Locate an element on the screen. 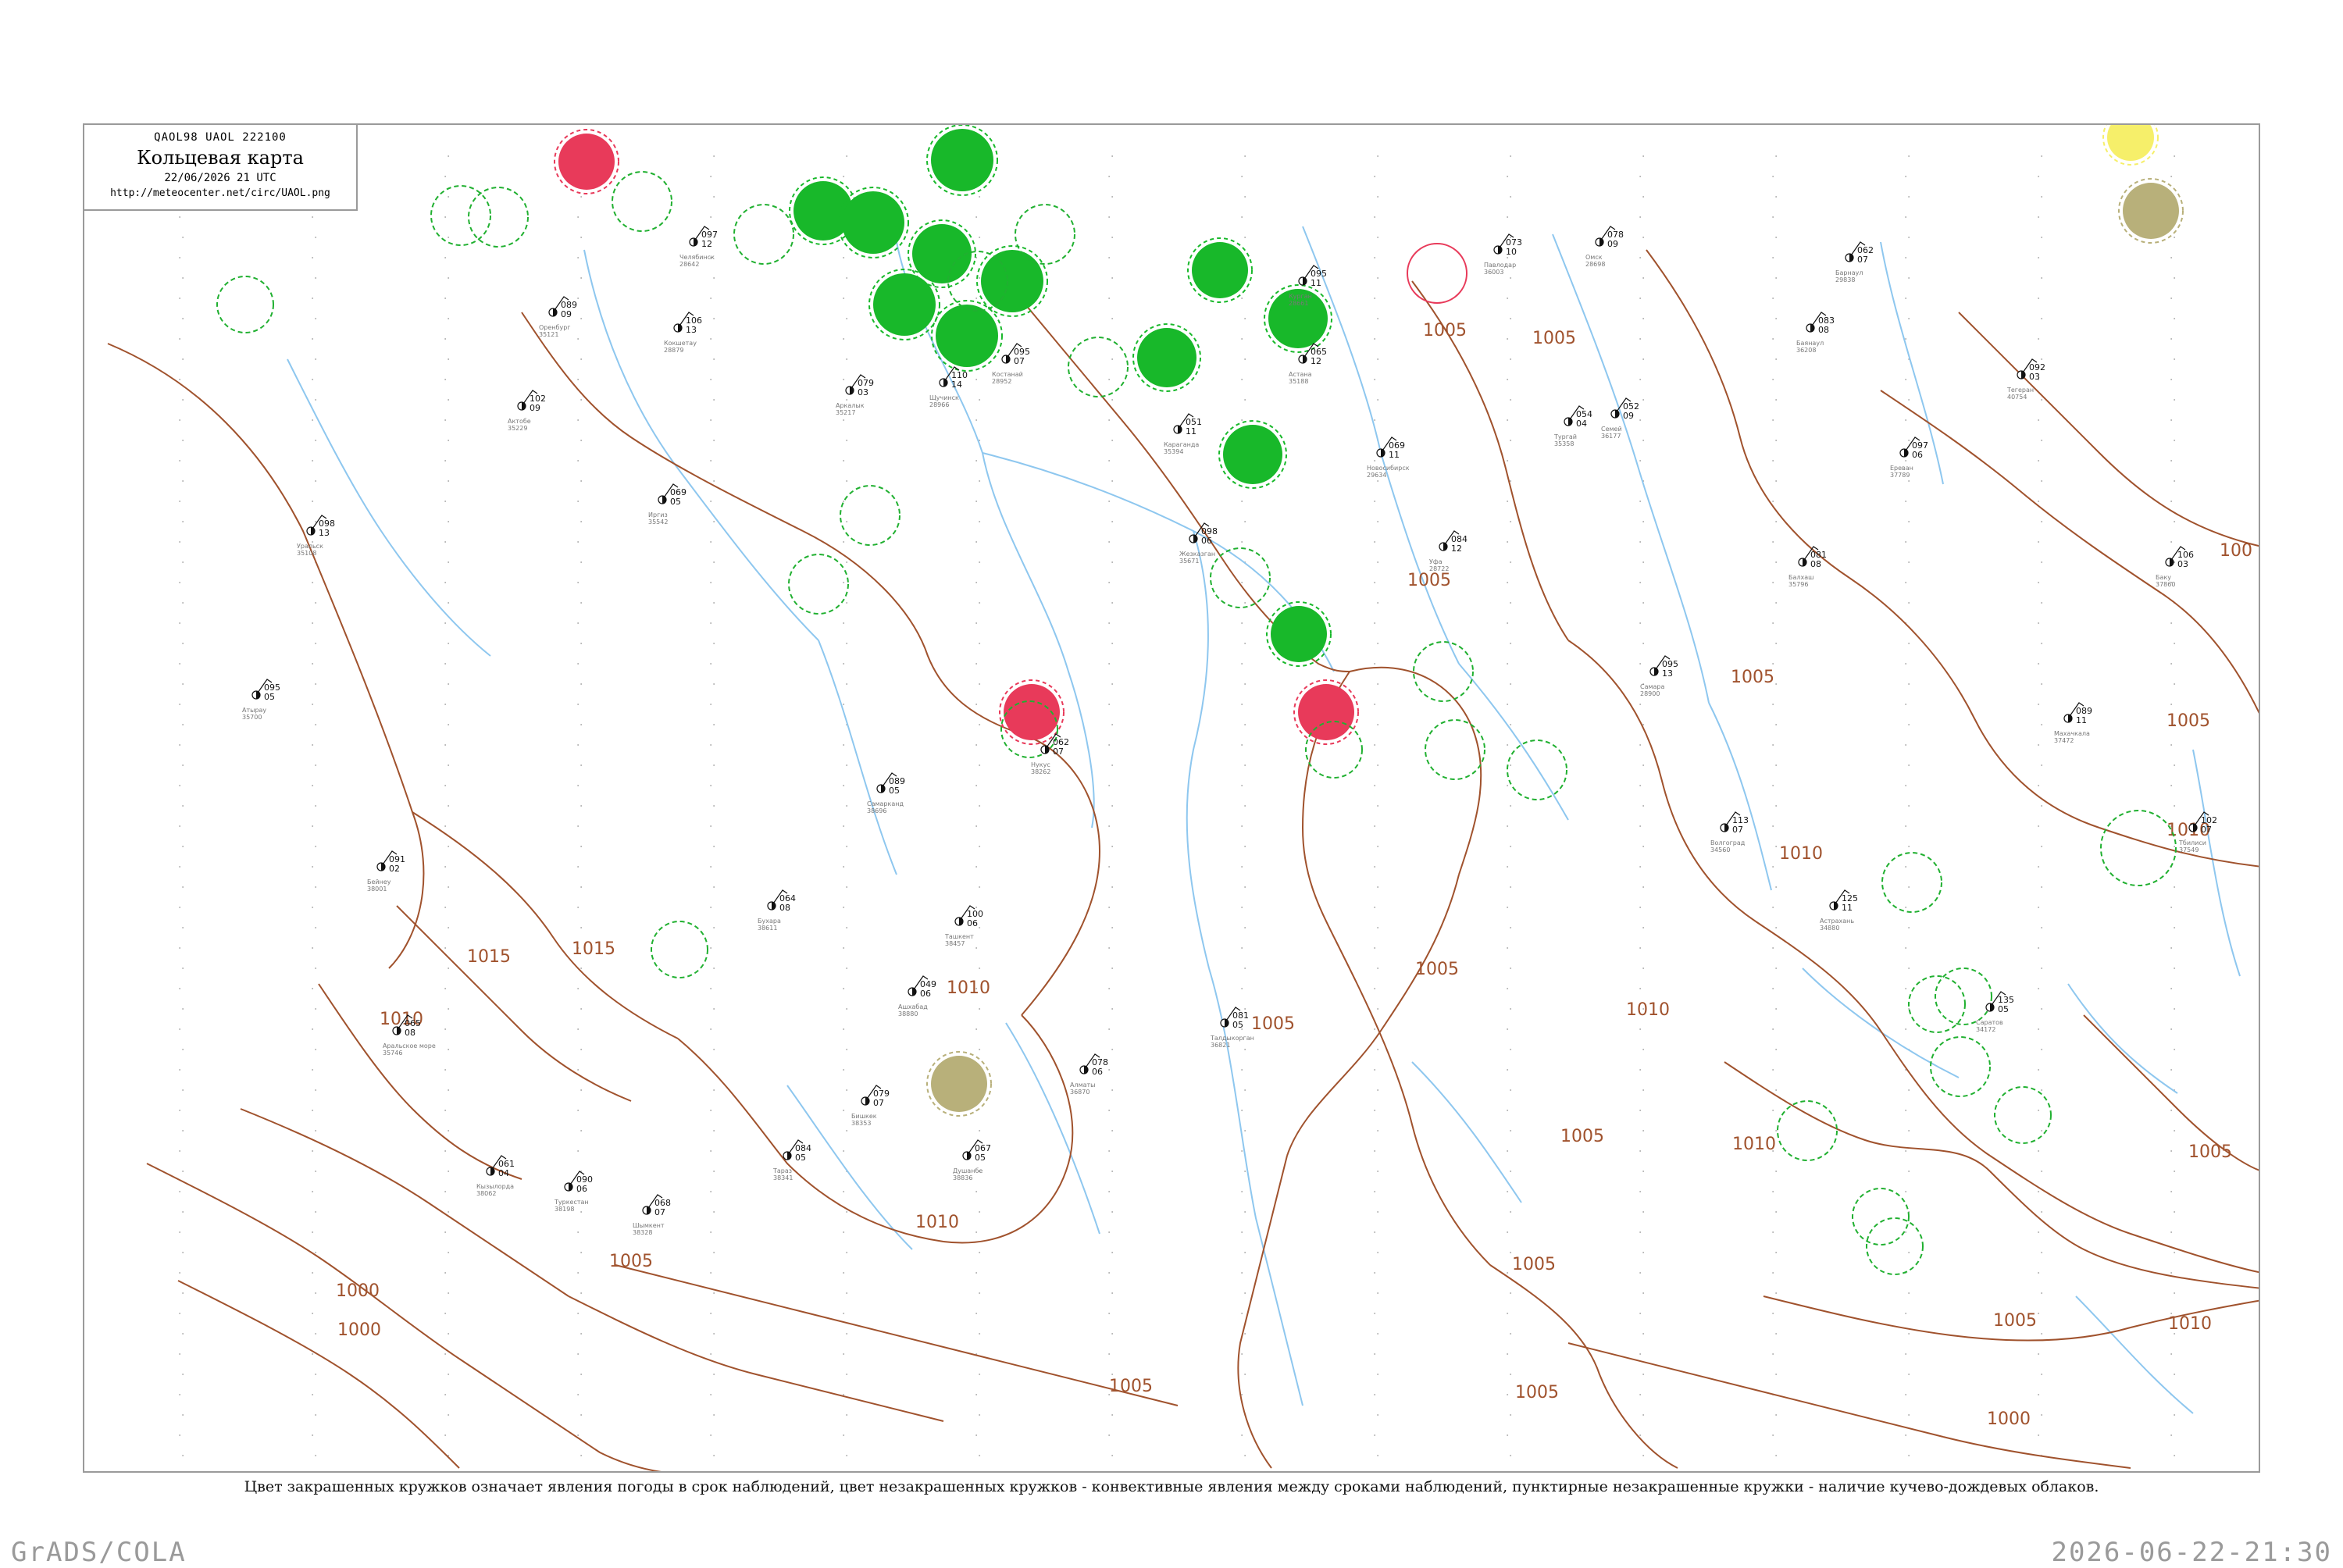 The height and width of the screenshot is (1568, 2343). station-name: Новосибирск is located at coordinates (1388, 468).